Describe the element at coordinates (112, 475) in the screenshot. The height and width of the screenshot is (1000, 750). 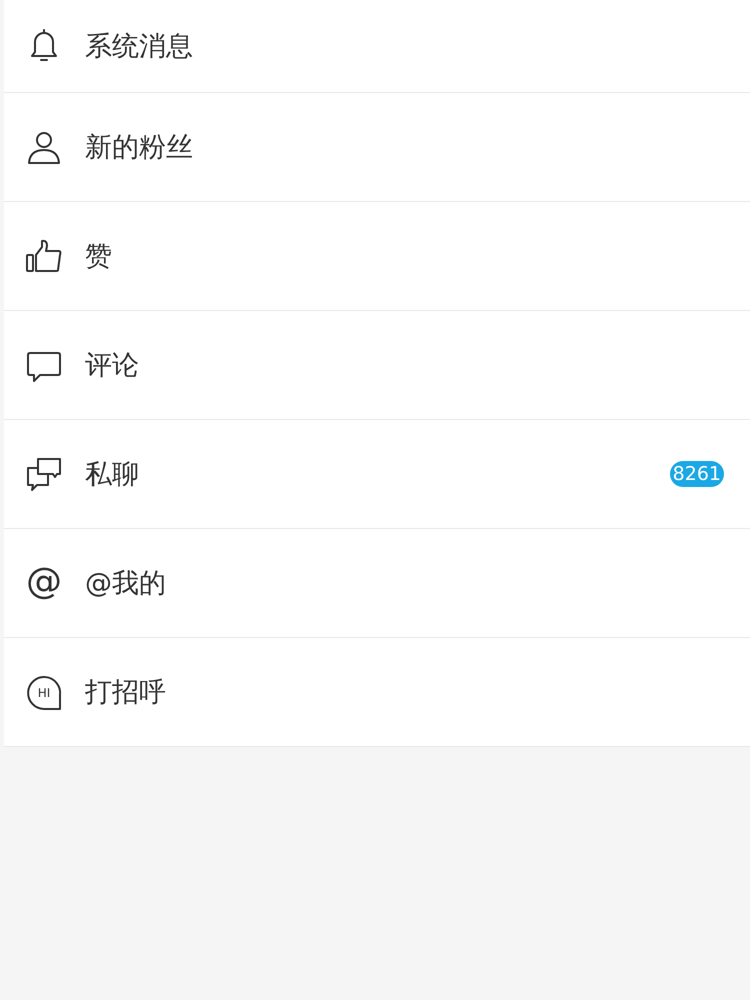
I see `item-label: 私聊` at that location.